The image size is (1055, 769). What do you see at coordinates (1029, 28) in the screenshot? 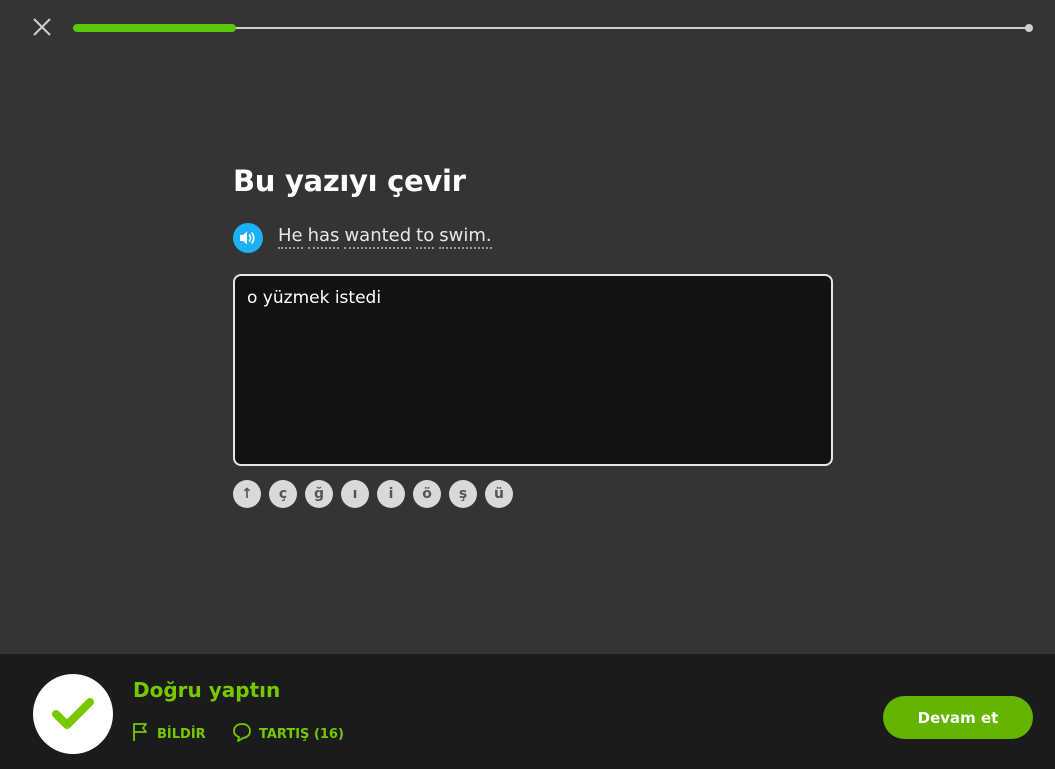
I see `progress-end-dot` at bounding box center [1029, 28].